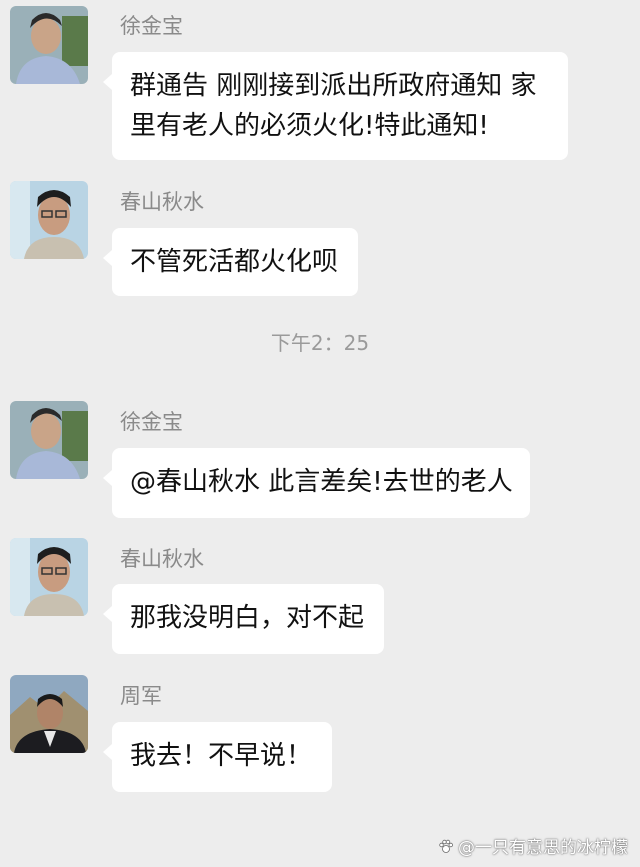  What do you see at coordinates (320, 343) in the screenshot?
I see `timestamp: 下午2：25` at bounding box center [320, 343].